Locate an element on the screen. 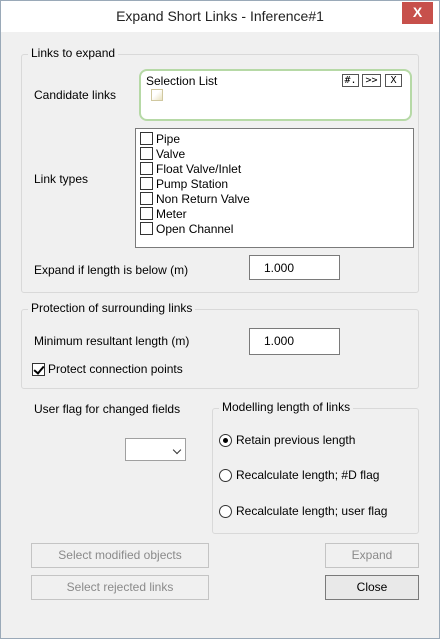 This screenshot has height=639, width=440. link-types-label: Link types is located at coordinates (61, 179).